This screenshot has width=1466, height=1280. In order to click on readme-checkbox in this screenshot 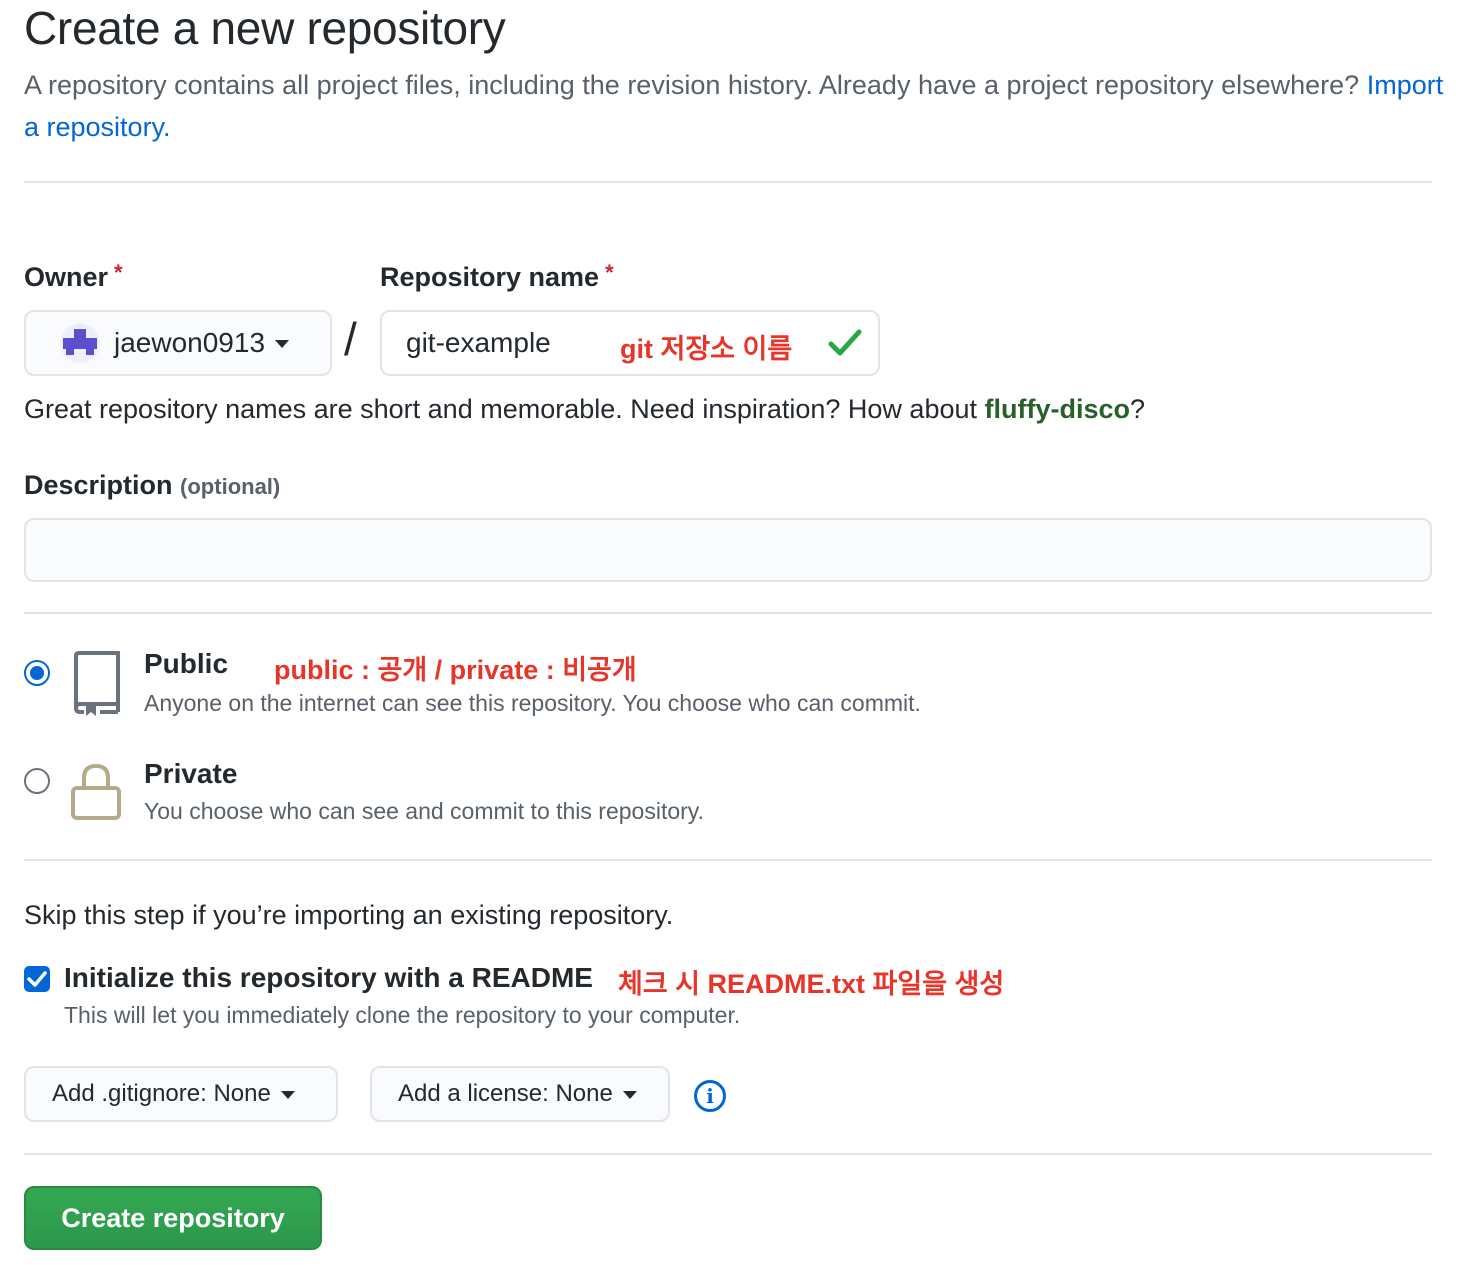, I will do `click(37, 979)`.